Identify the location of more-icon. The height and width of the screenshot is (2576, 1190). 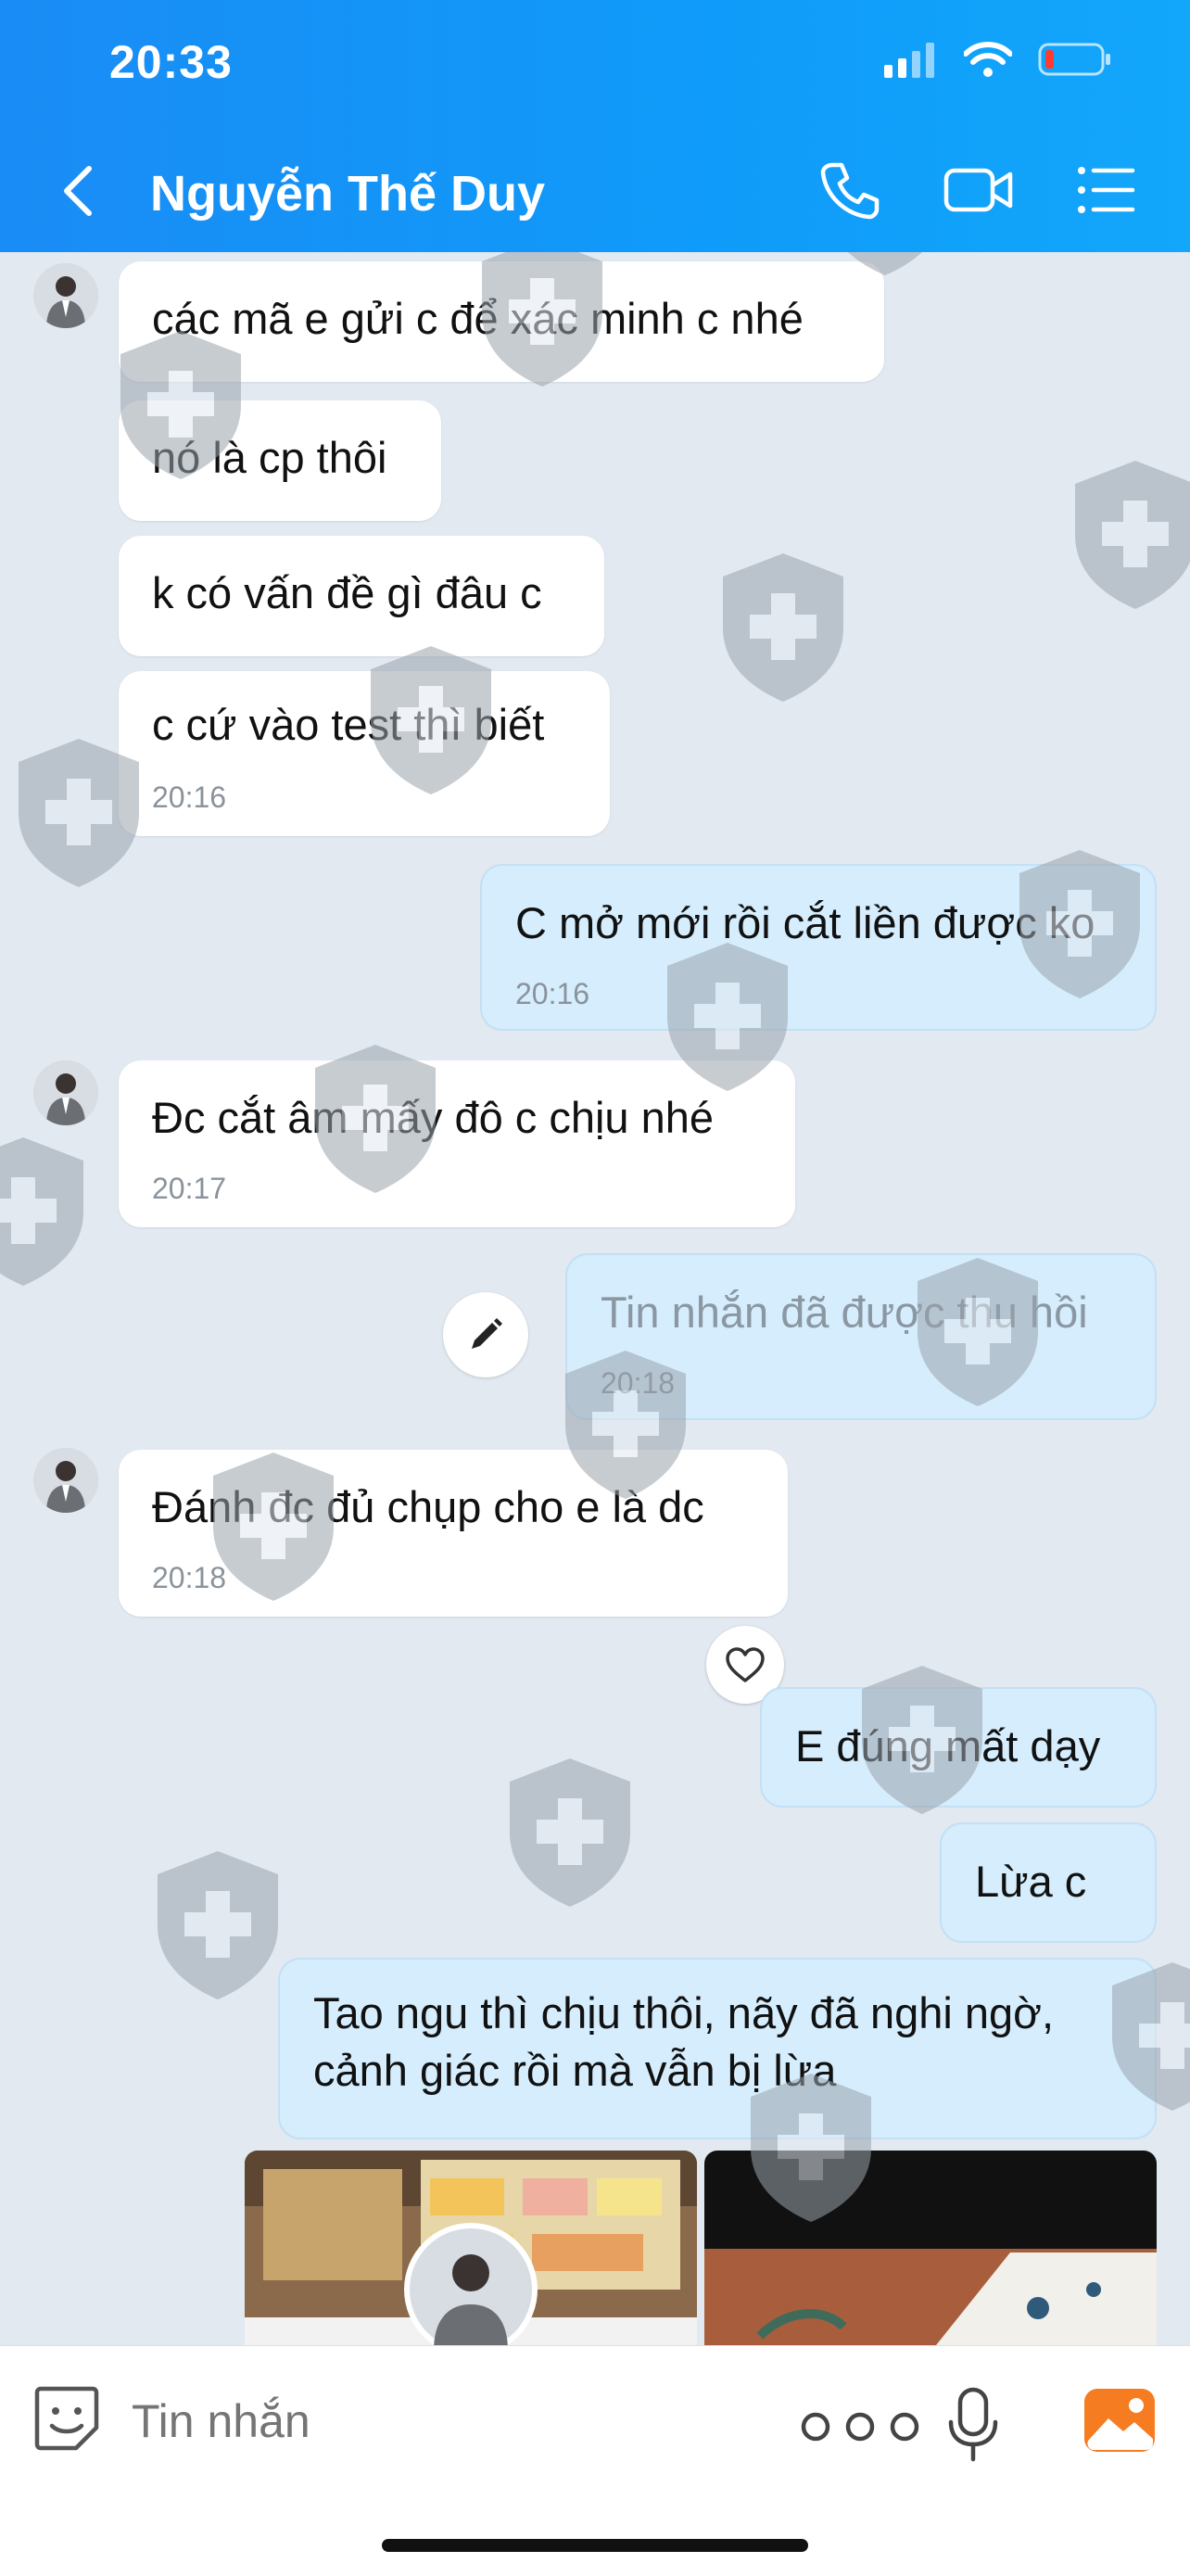
(860, 2427).